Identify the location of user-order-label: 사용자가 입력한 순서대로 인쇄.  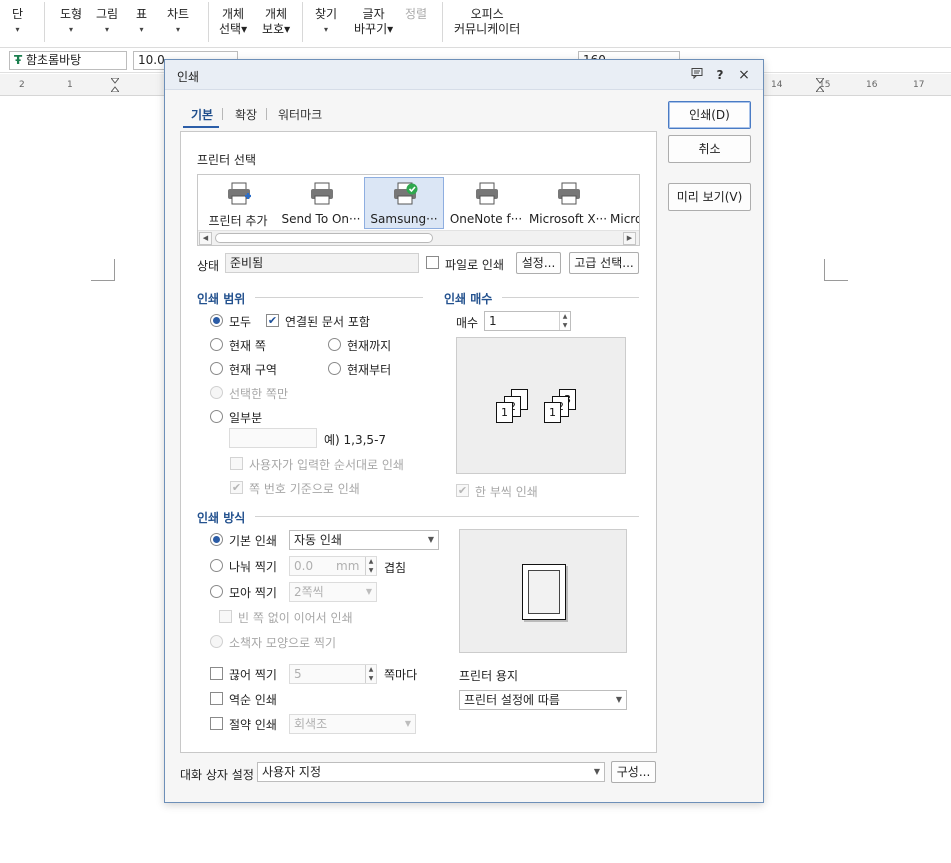
(326, 465).